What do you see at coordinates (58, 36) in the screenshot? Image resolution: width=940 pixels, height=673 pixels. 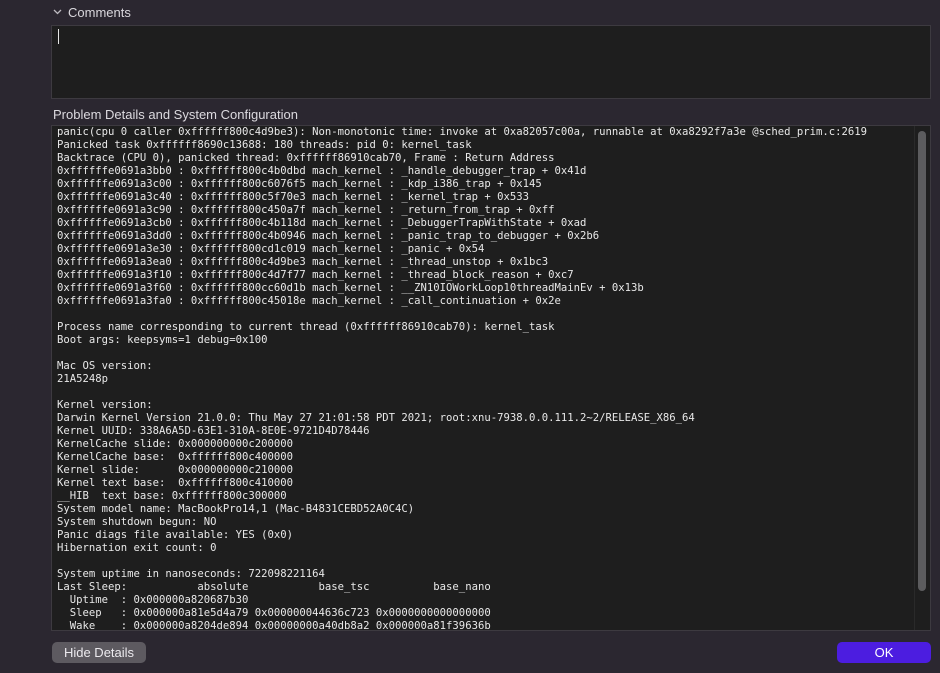 I see `text-cursor` at bounding box center [58, 36].